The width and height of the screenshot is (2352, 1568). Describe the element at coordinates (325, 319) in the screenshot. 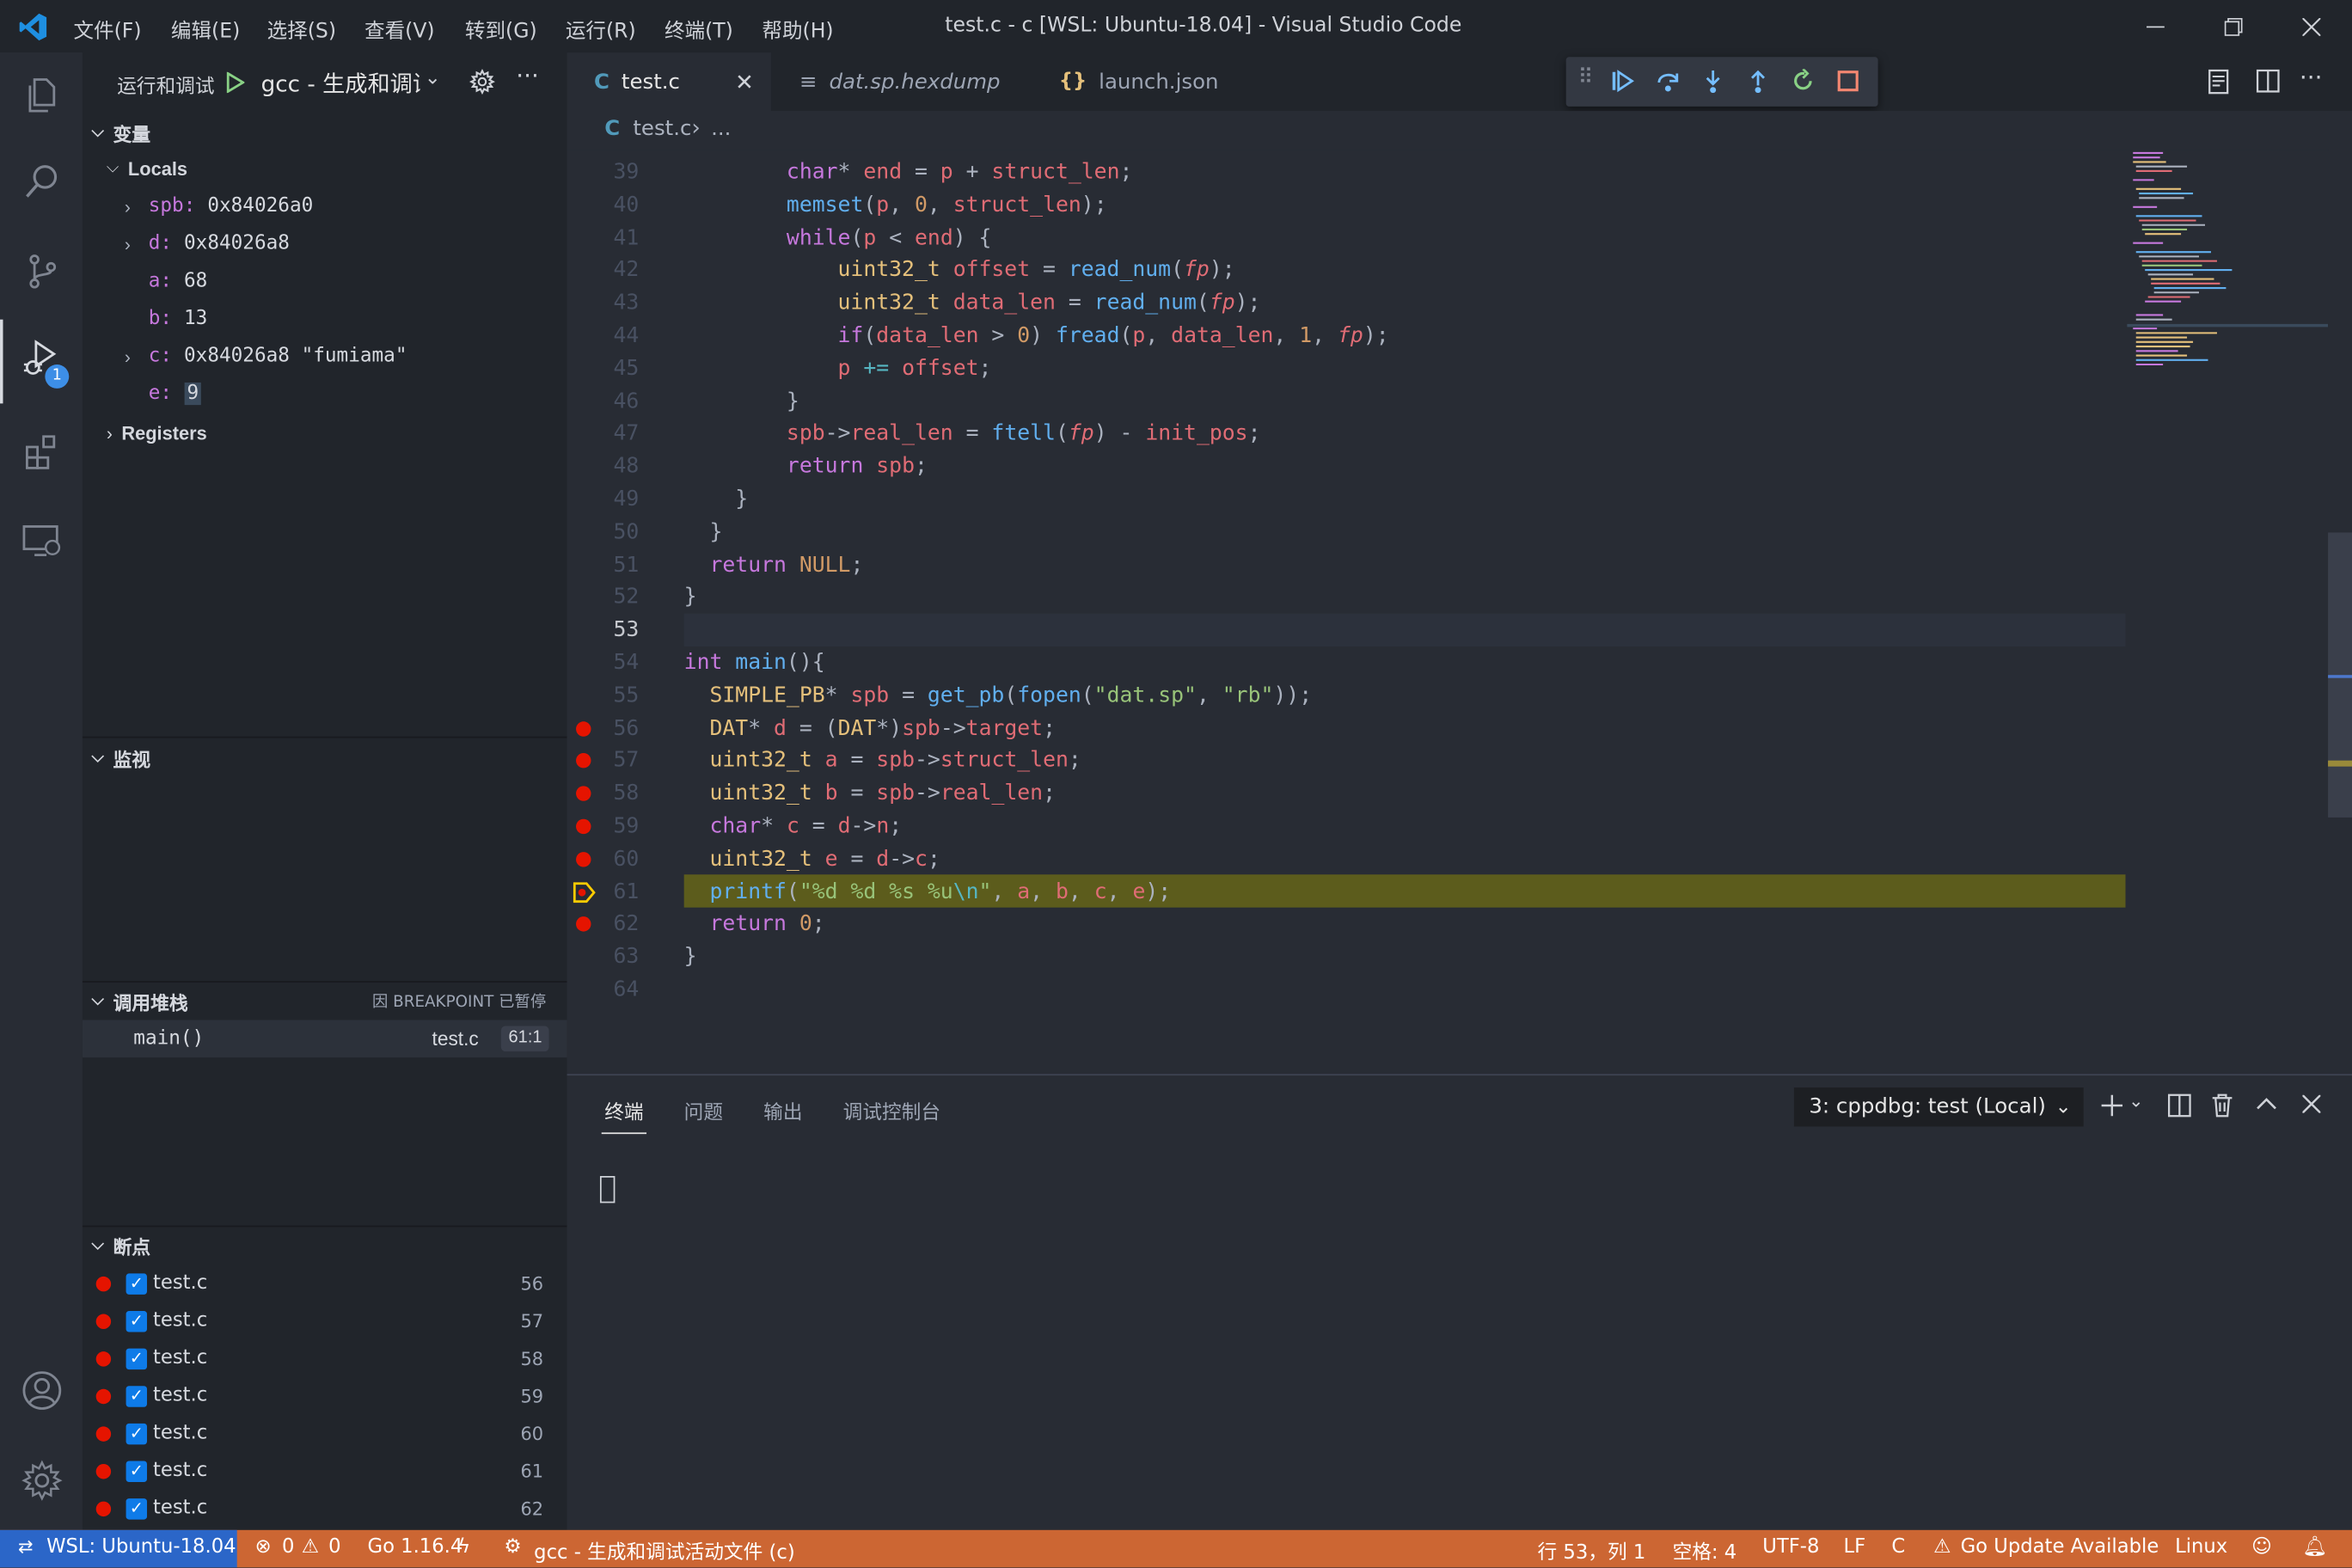

I see `variable-row: b: 13` at that location.